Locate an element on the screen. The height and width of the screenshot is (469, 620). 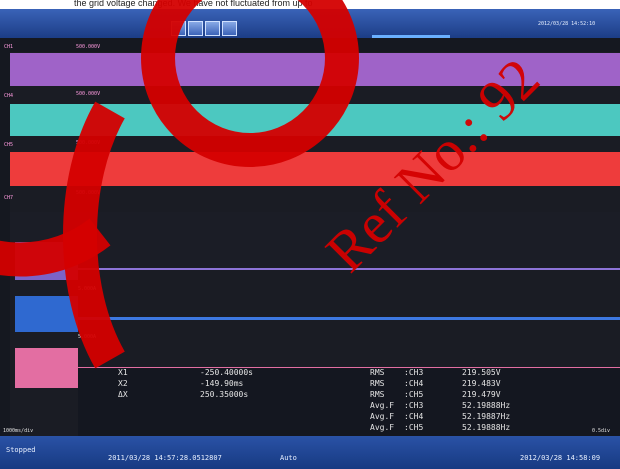
meas-3-channel: :CH3 is located at coordinates (414, 405).